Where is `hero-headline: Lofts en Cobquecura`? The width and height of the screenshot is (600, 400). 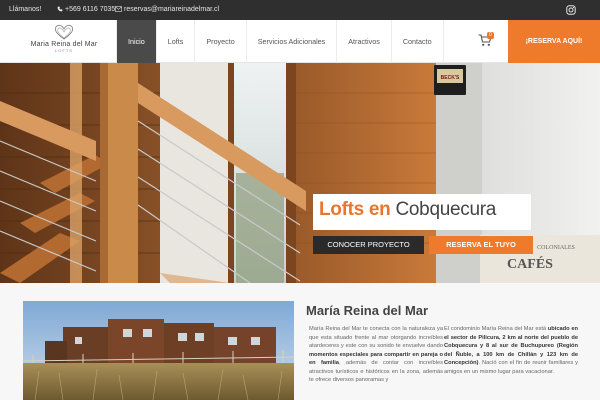 hero-headline: Lofts en Cobquecura is located at coordinates (422, 212).